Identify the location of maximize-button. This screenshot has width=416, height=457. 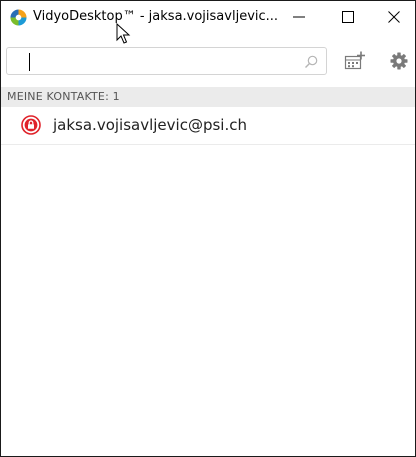
(348, 17).